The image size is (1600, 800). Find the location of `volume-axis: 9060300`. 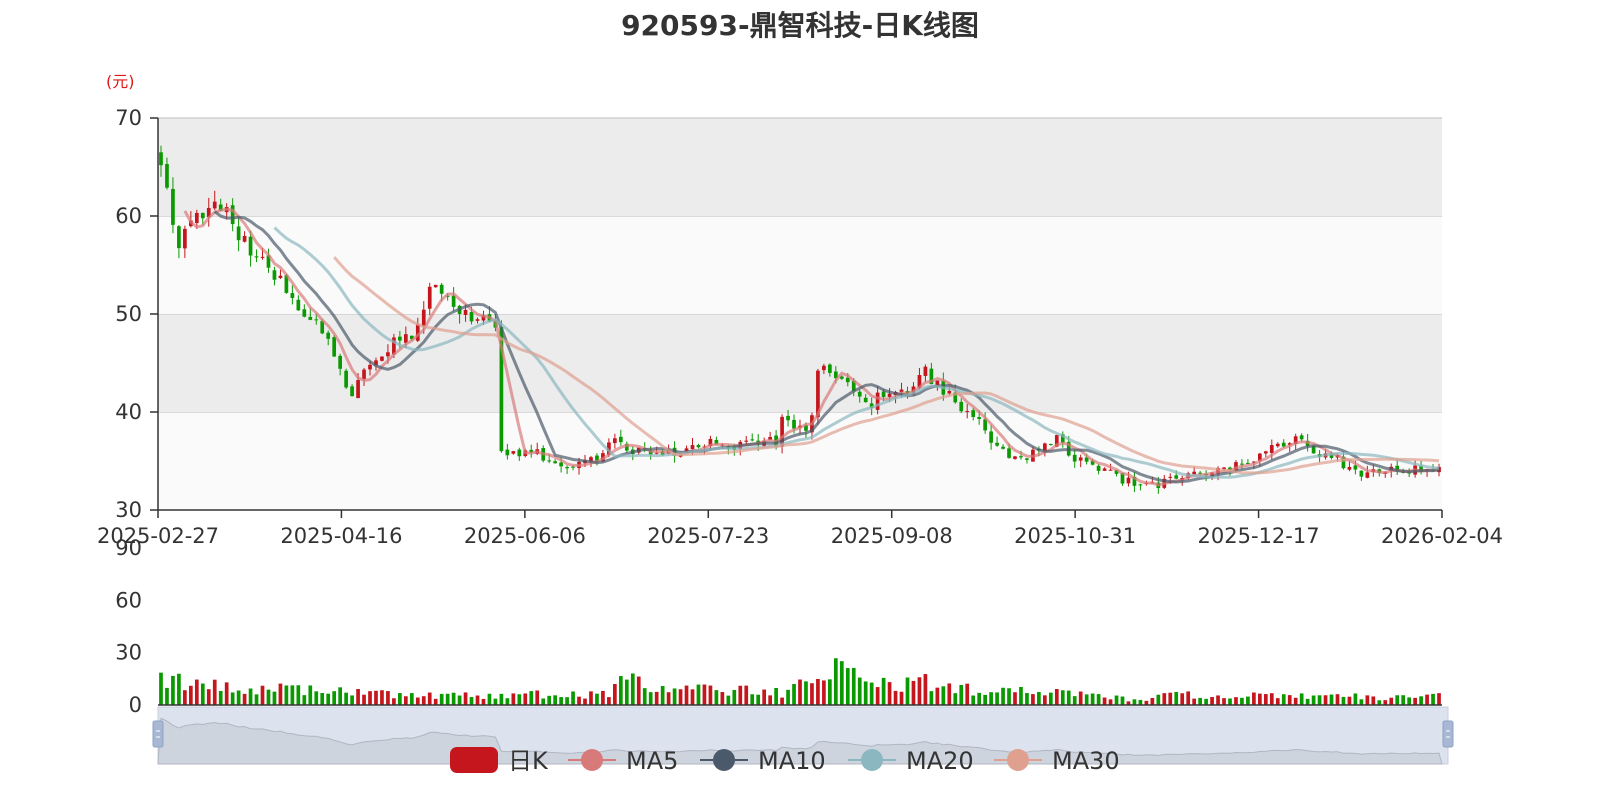

volume-axis: 9060300 is located at coordinates (128, 626).